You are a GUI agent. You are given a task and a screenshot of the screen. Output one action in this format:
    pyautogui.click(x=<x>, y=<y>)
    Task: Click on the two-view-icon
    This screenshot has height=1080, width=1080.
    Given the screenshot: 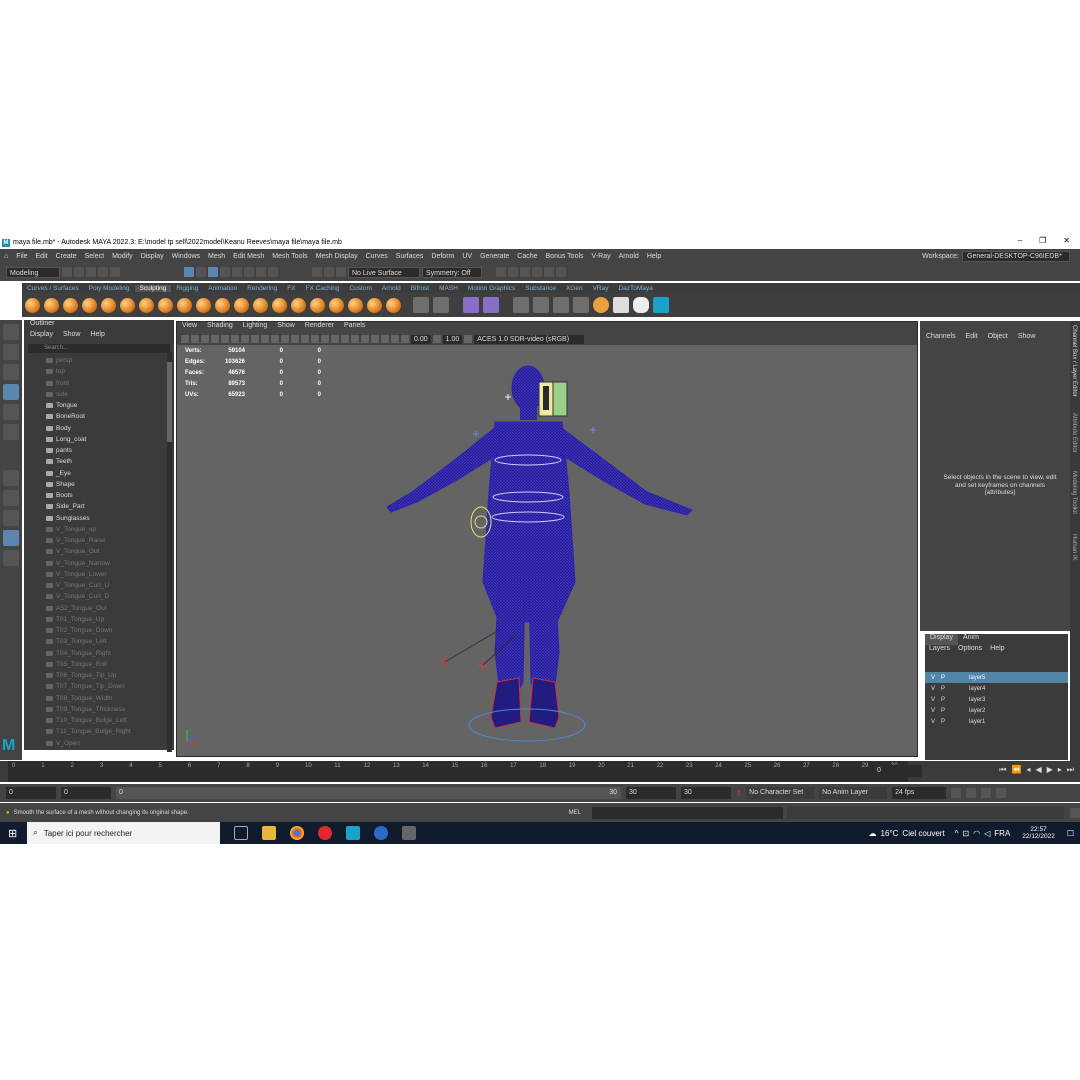 What is the action you would take?
    pyautogui.click(x=11, y=518)
    